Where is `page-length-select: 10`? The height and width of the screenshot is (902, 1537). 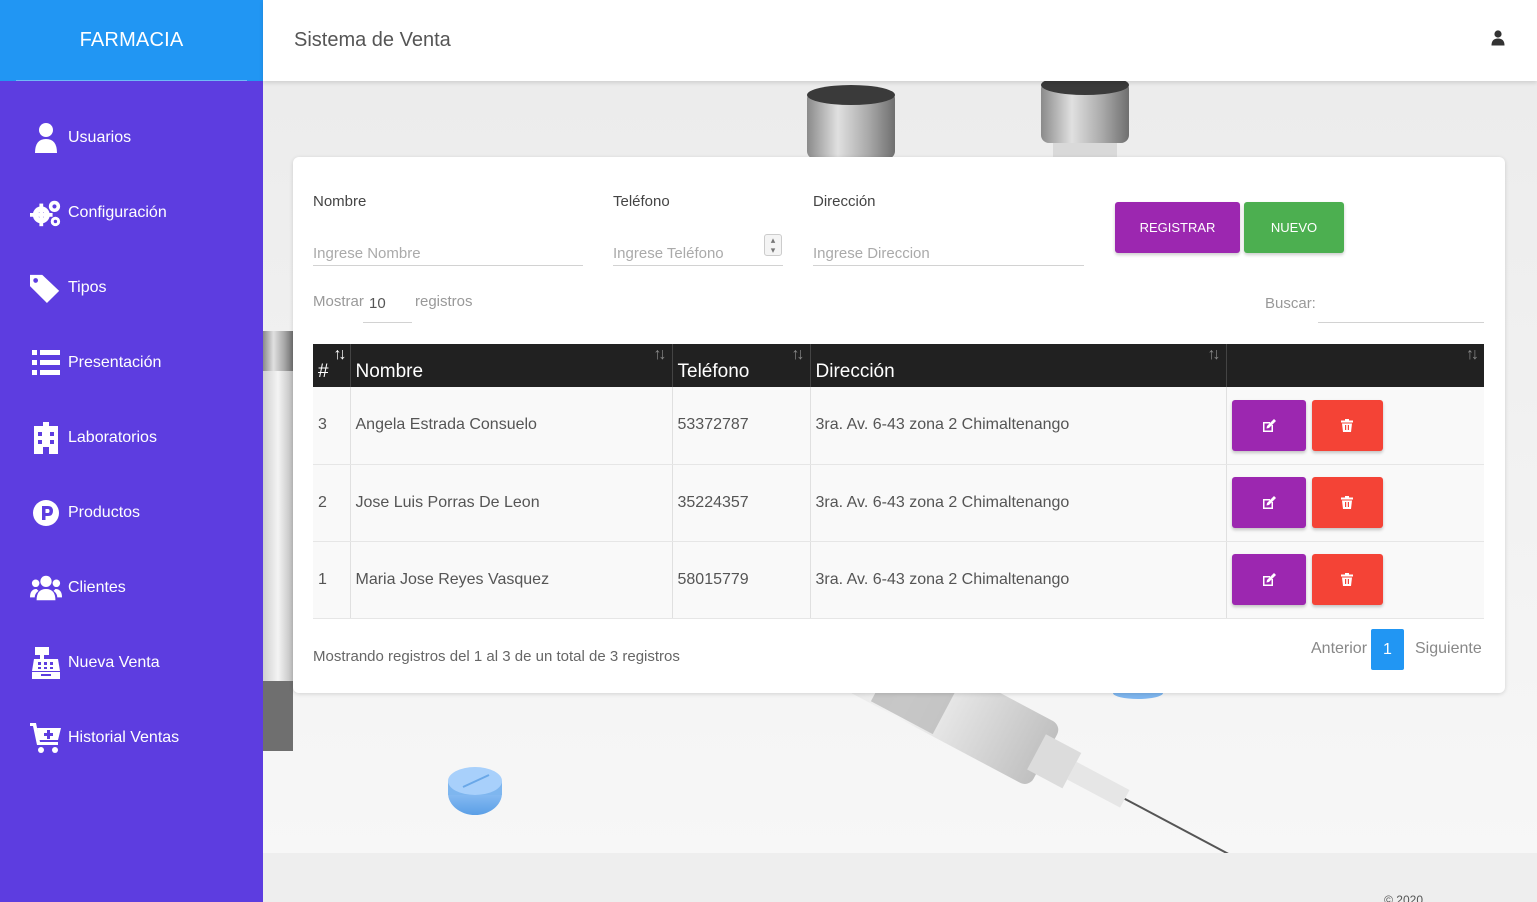
page-length-select: 10 is located at coordinates (387, 304).